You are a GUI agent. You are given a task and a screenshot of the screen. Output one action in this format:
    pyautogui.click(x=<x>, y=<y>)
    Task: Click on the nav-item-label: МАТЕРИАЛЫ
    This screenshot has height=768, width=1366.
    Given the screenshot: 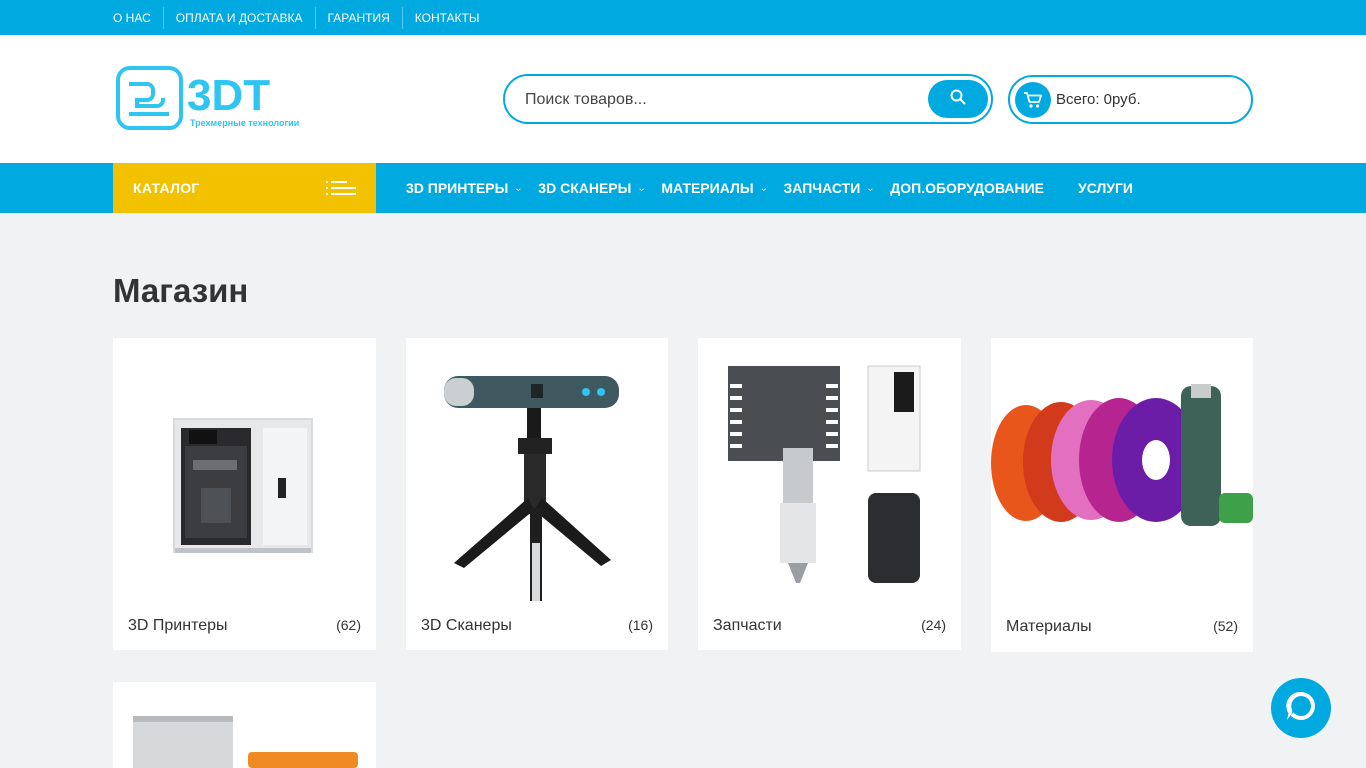 What is the action you would take?
    pyautogui.click(x=707, y=188)
    